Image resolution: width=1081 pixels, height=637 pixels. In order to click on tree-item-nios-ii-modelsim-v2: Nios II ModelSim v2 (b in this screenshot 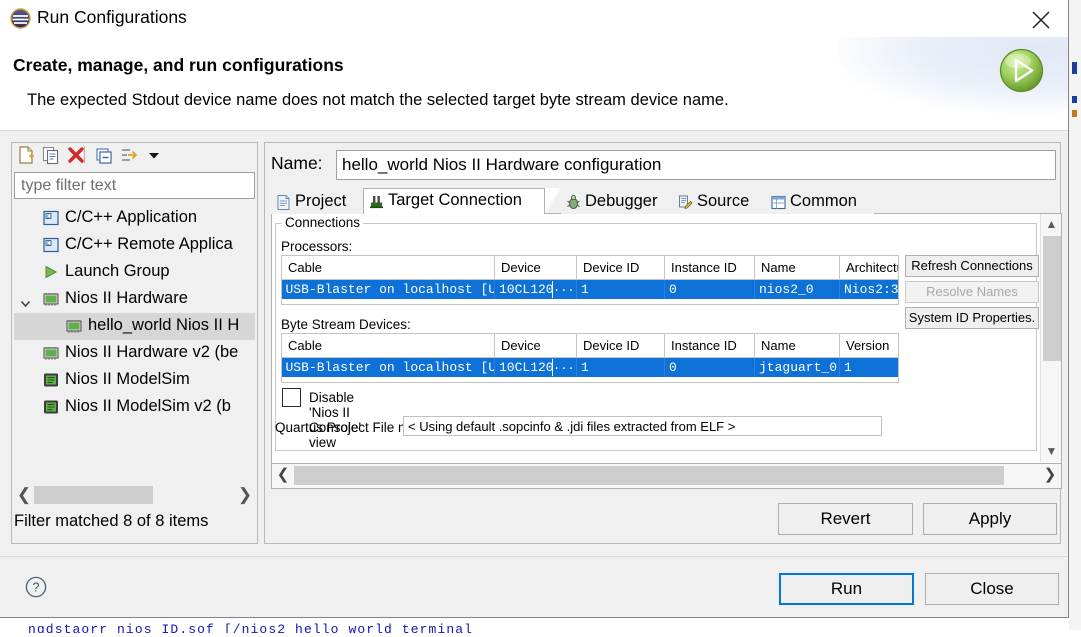, I will do `click(134, 407)`.